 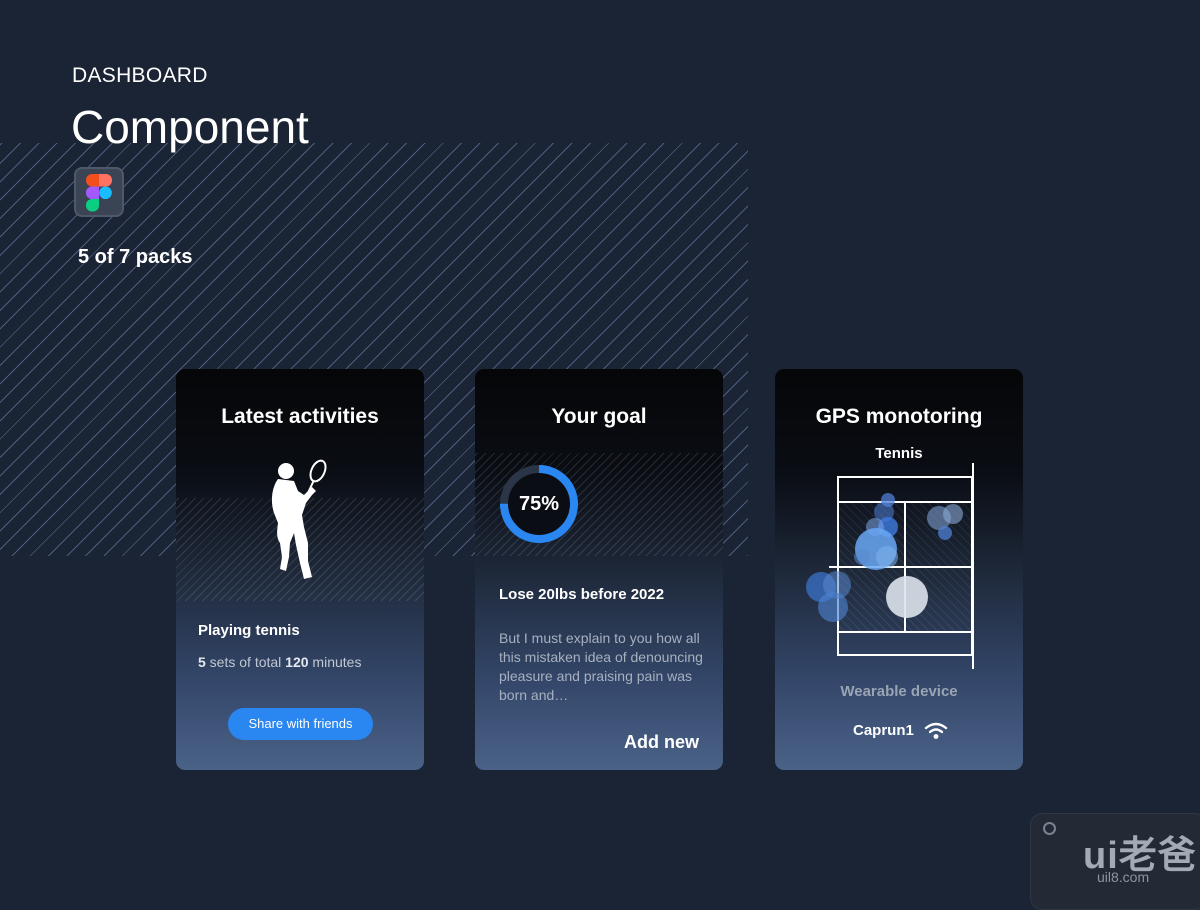 What do you see at coordinates (899, 416) in the screenshot?
I see `card-title: GPS monotoring` at bounding box center [899, 416].